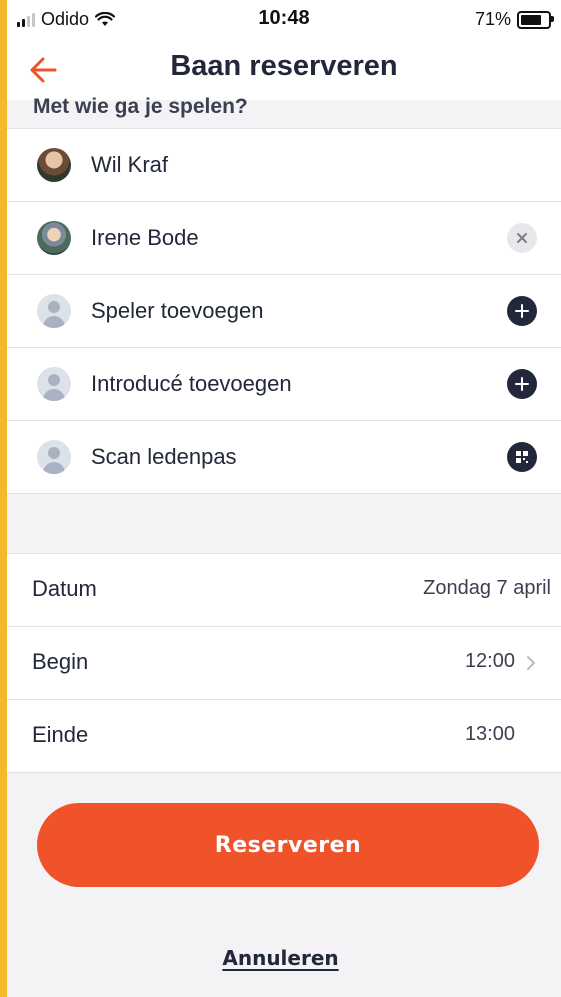 The height and width of the screenshot is (997, 561). Describe the element at coordinates (60, 734) in the screenshot. I see `end-label: Einde` at that location.